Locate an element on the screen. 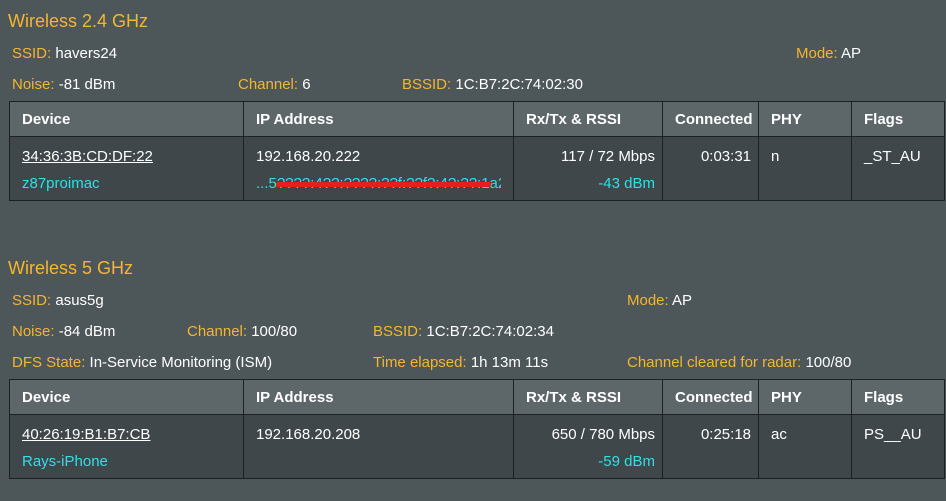 This screenshot has width=946, height=501. mode-24ghz: Mode: AP is located at coordinates (828, 53).